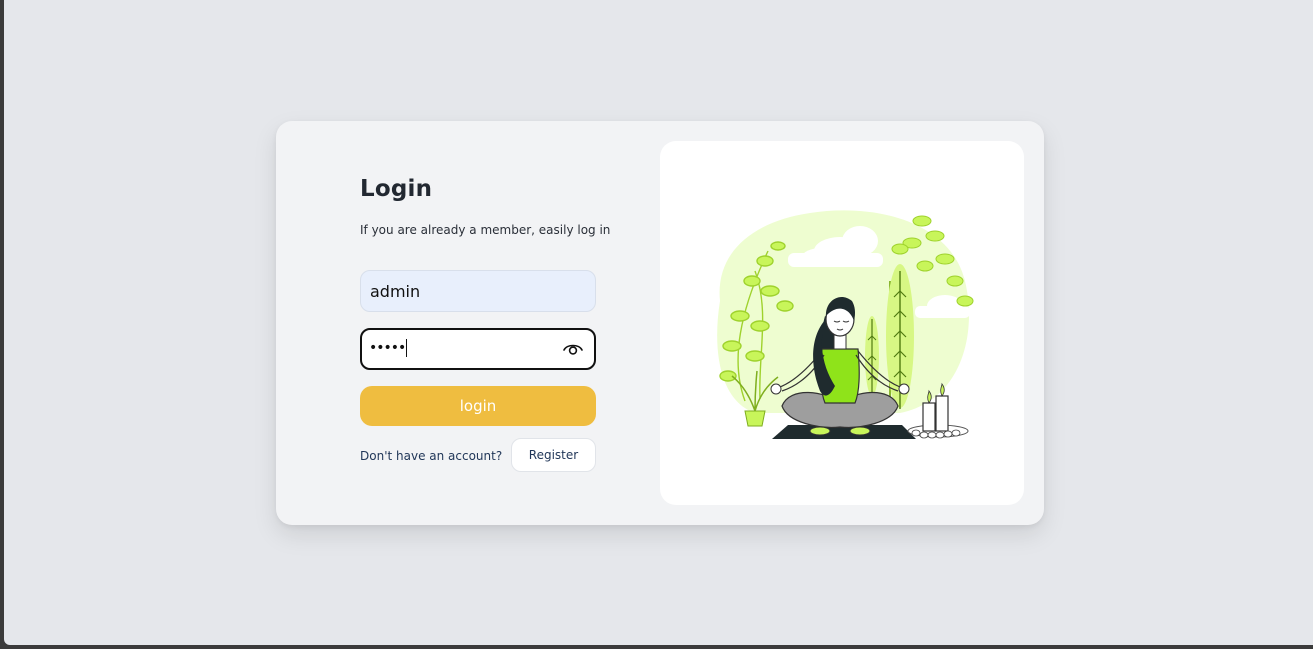  I want to click on password-field: •••••, so click(478, 349).